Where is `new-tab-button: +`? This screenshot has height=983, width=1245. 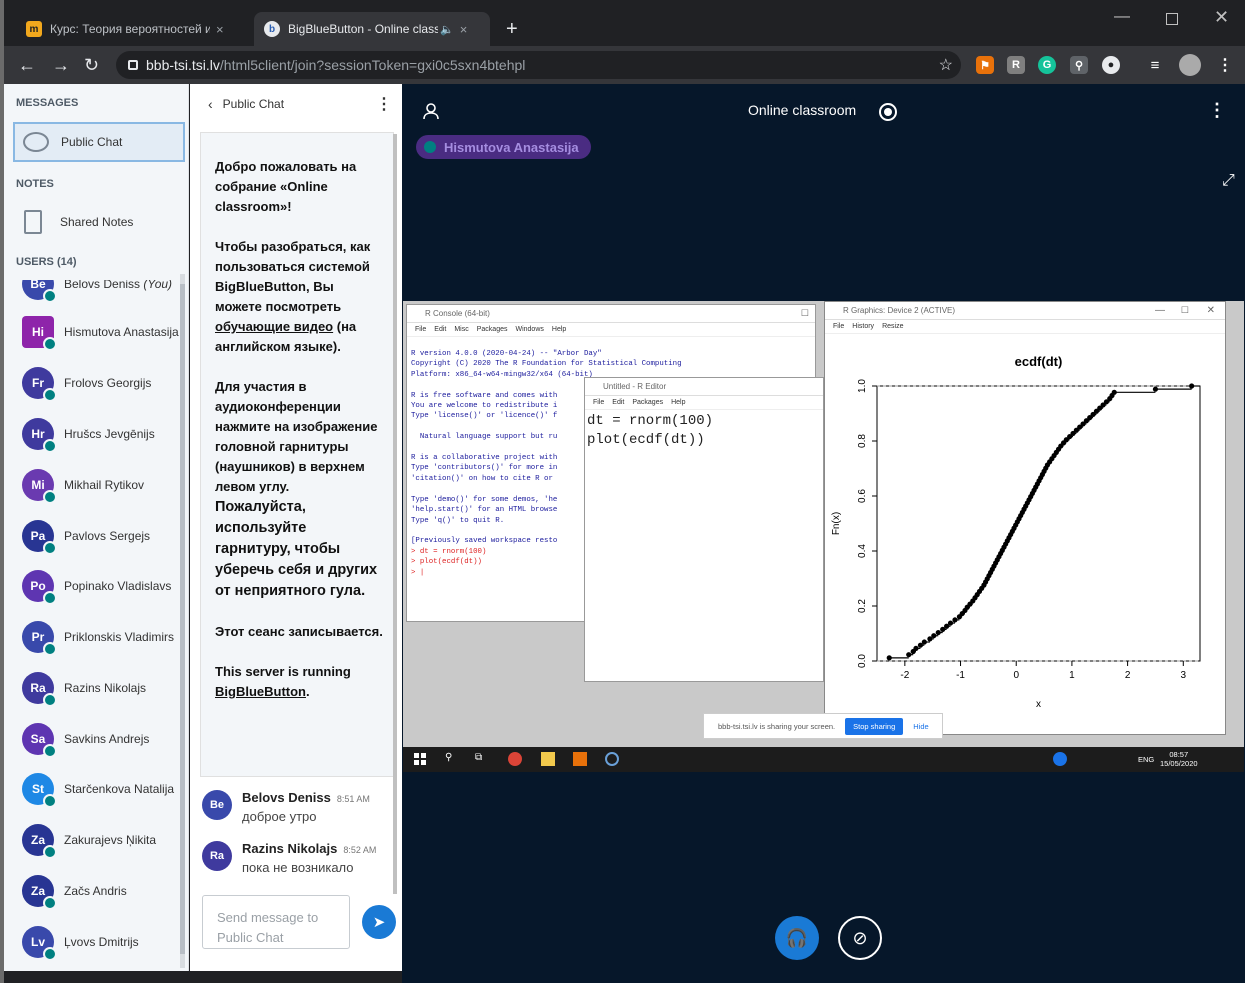
new-tab-button: + is located at coordinates (512, 29).